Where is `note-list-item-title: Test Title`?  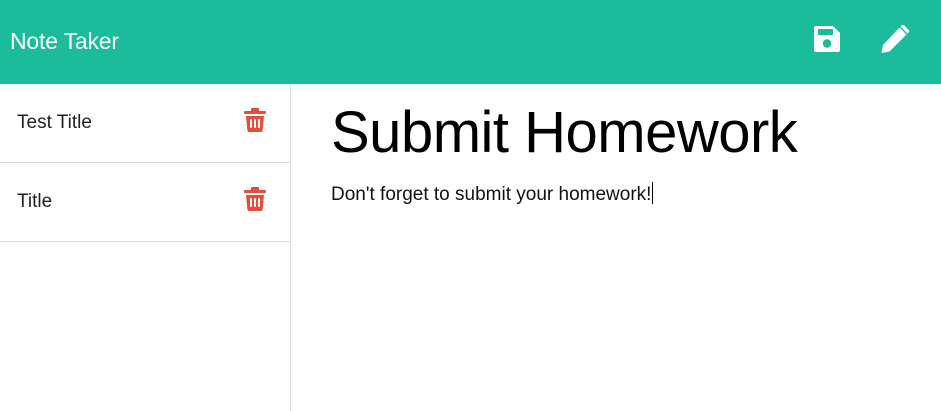
note-list-item-title: Test Title is located at coordinates (54, 122).